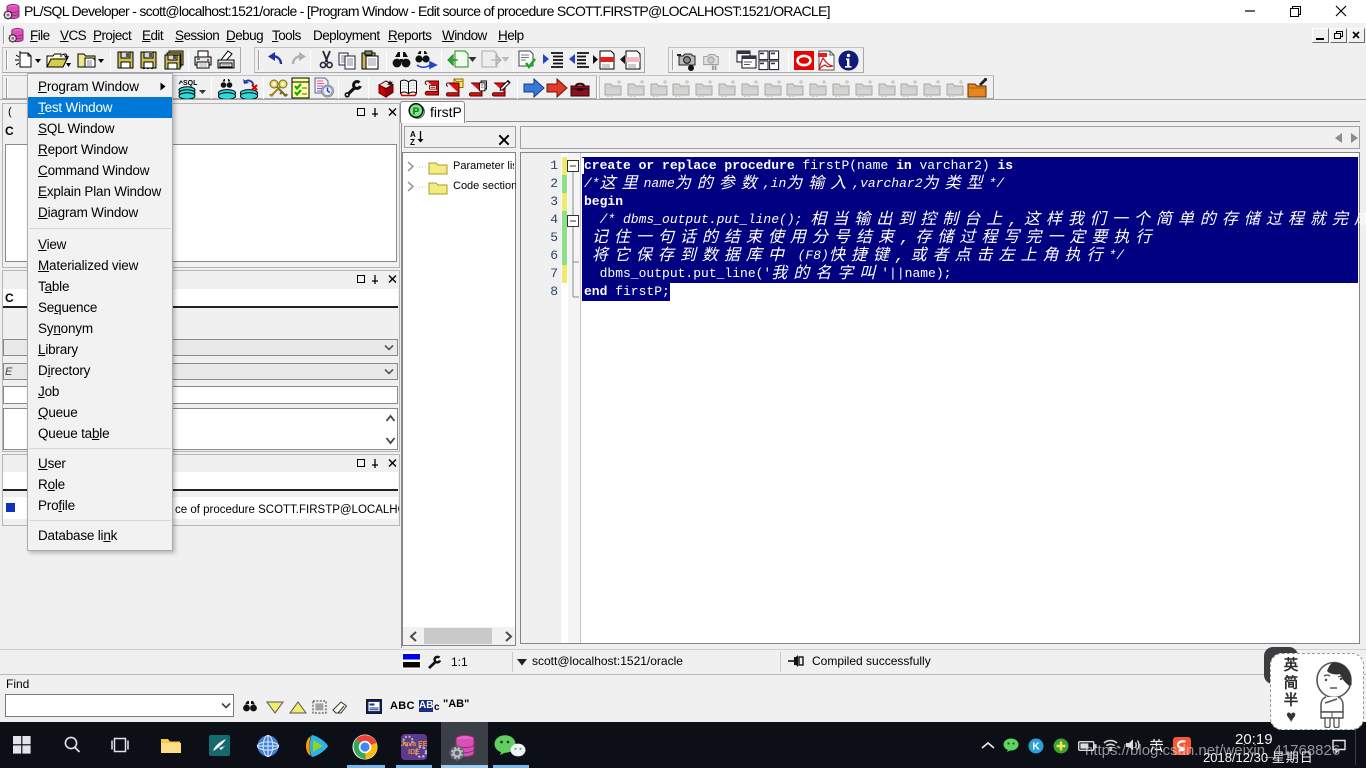 The width and height of the screenshot is (1366, 768). I want to click on svg-text: Java EE, so click(414, 744).